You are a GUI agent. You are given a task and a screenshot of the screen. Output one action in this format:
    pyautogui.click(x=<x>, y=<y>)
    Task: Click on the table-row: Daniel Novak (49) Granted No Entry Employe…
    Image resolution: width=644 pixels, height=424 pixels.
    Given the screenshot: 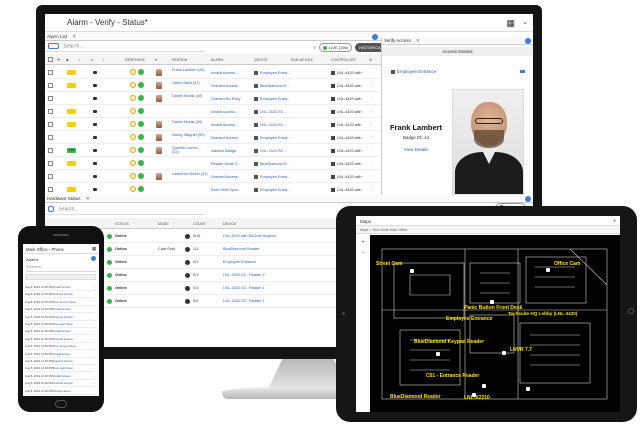 What is the action you would take?
    pyautogui.click(x=213, y=98)
    